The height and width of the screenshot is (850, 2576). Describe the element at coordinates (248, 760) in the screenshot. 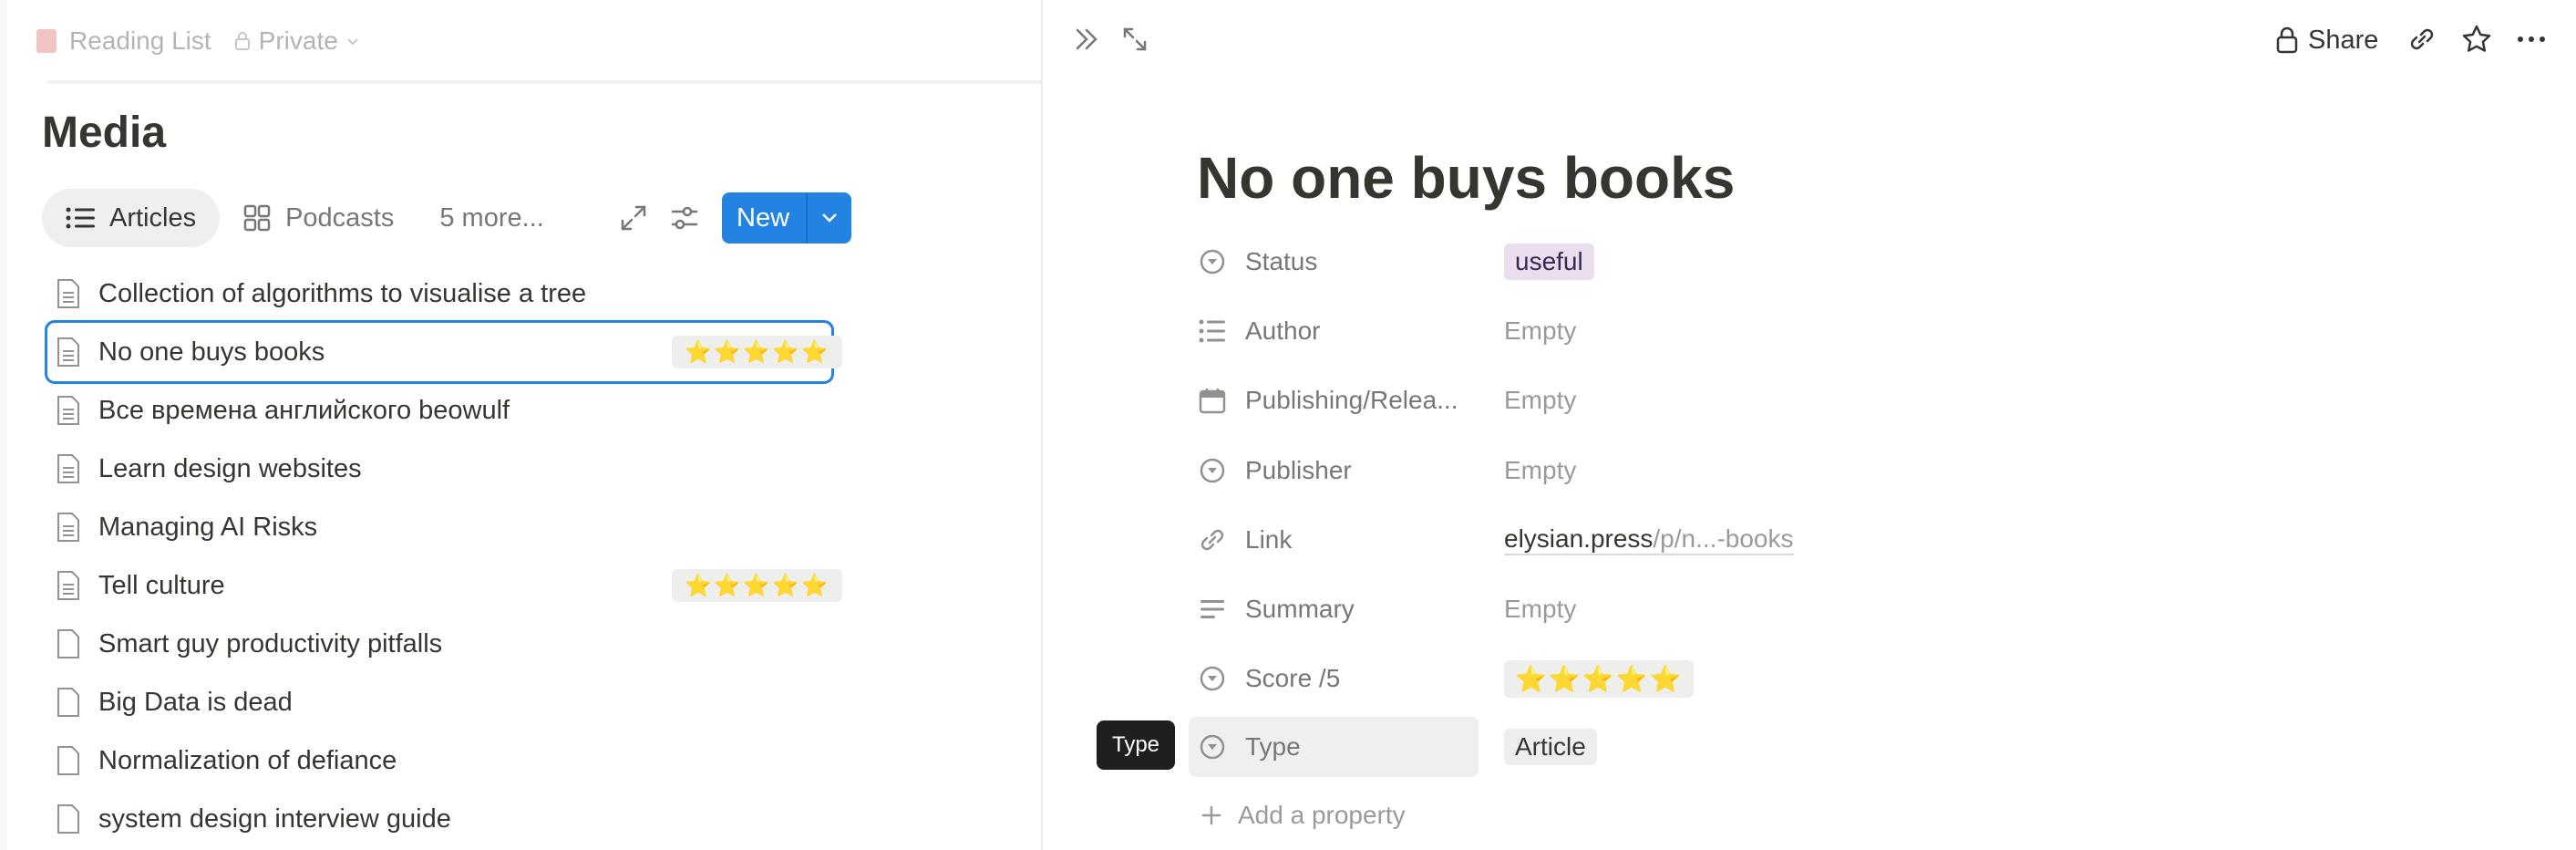

I see `list-item-title: Normalization of defiance` at that location.